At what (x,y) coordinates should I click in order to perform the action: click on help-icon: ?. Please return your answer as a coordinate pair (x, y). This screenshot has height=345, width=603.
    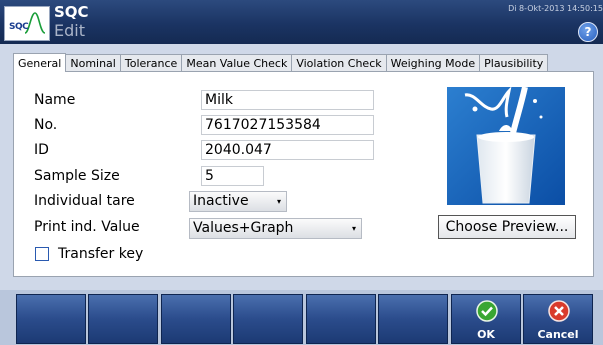
    Looking at the image, I should click on (588, 32).